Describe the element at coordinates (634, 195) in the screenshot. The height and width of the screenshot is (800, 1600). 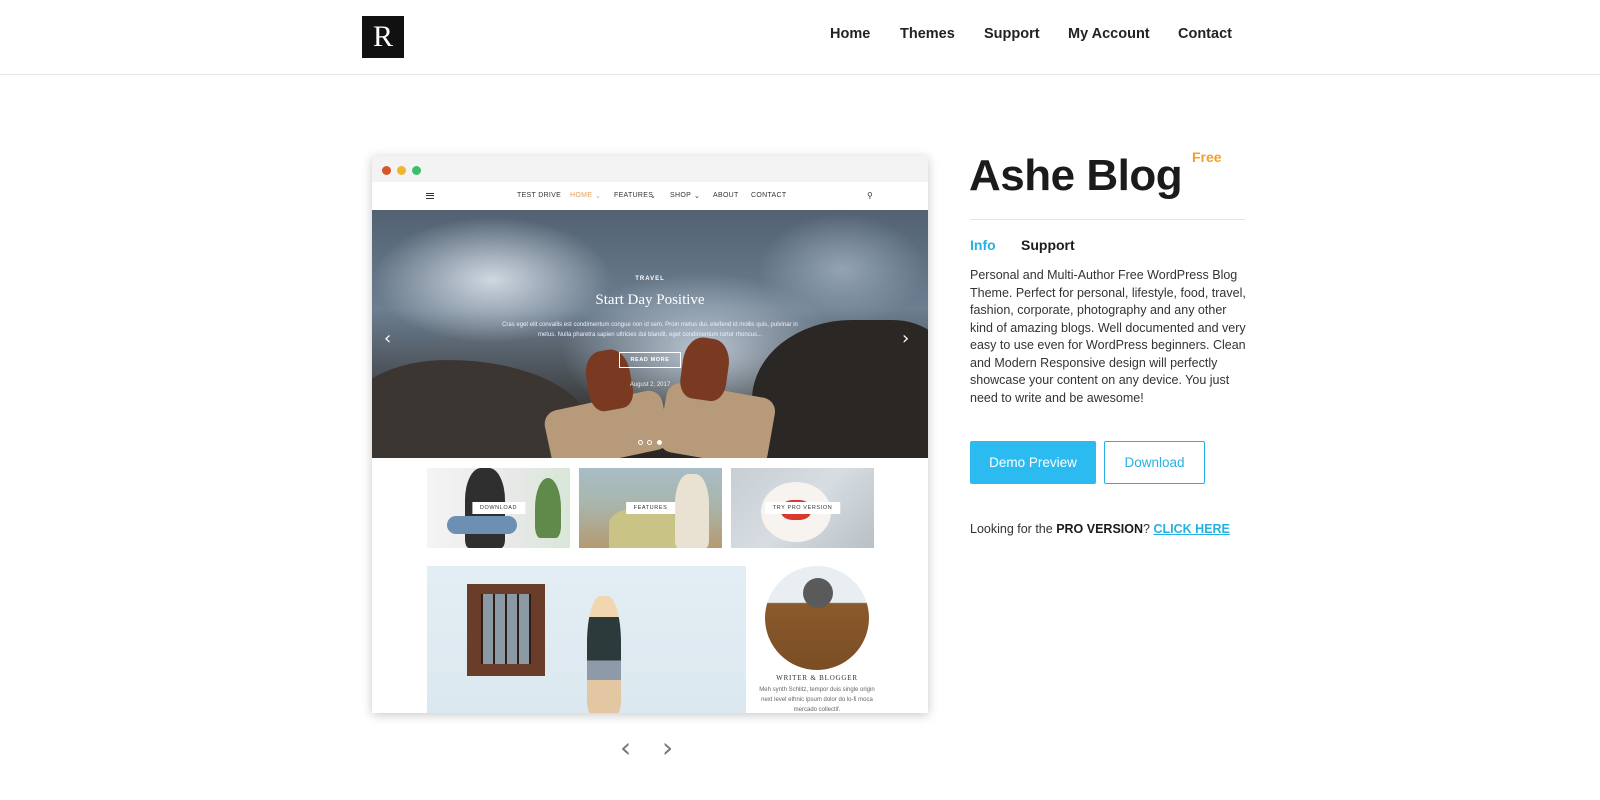
I see `preview-nav-item: FEATURES` at that location.